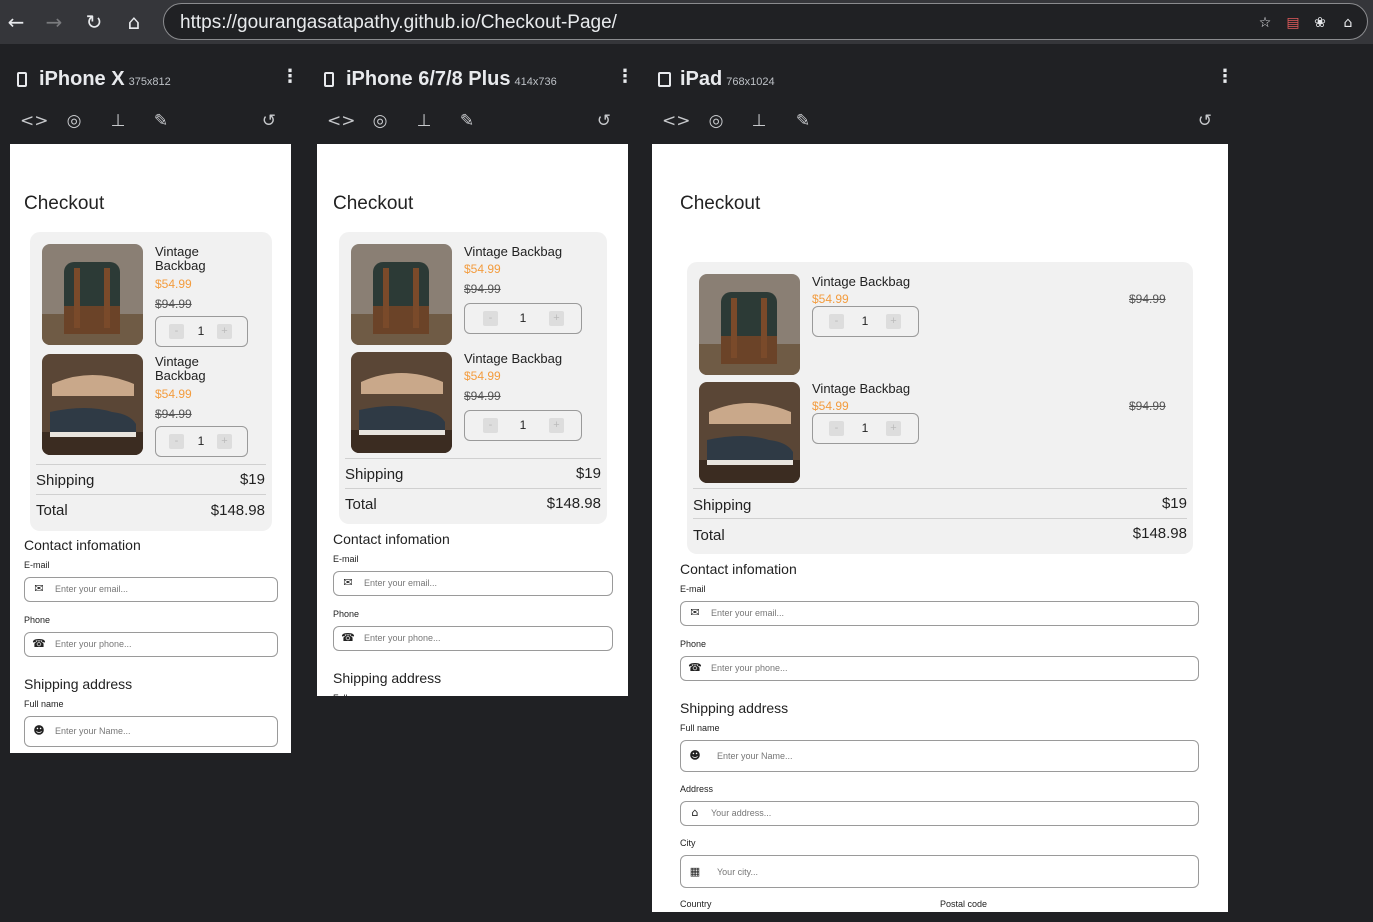 The image size is (1373, 922). What do you see at coordinates (54, 22) in the screenshot?
I see `arrow-right-icon: →` at bounding box center [54, 22].